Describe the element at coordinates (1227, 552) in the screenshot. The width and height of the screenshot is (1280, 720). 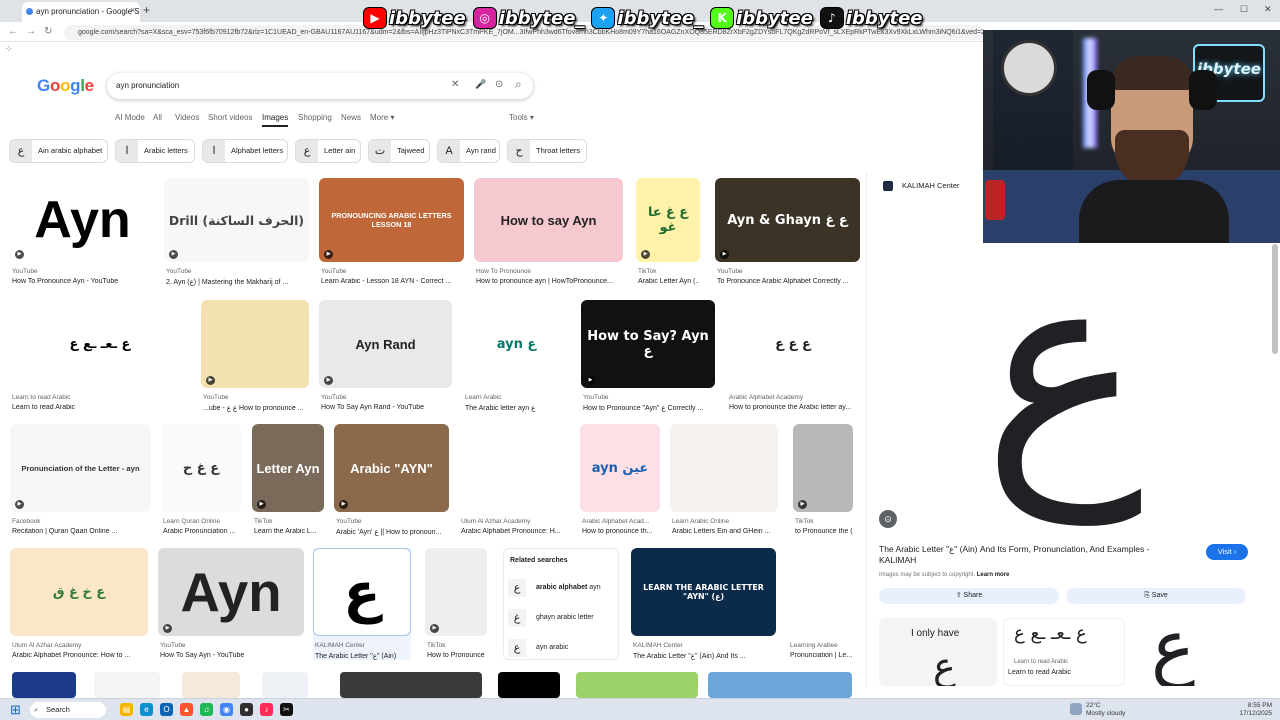
I see `visit-button: Visit ›` at that location.